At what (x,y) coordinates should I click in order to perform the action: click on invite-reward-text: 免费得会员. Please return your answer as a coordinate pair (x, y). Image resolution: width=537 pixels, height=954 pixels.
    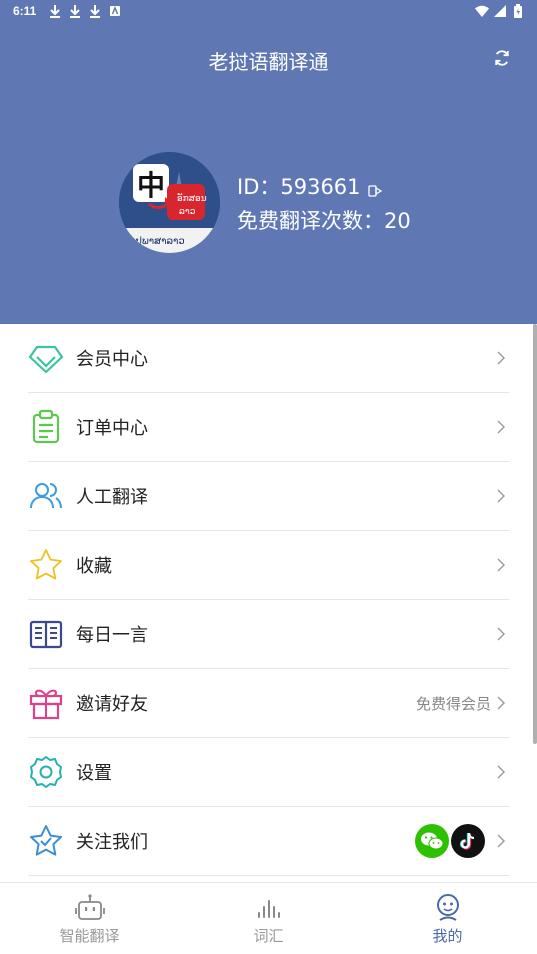
    Looking at the image, I should click on (453, 703).